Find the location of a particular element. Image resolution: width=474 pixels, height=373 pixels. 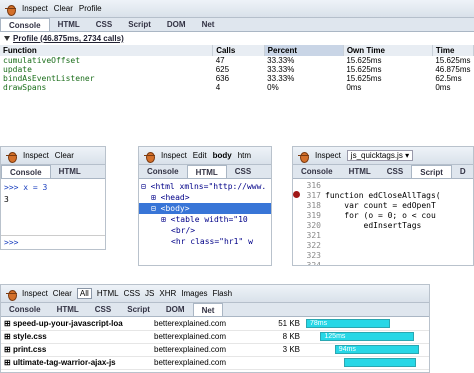

breakpoint-icon is located at coordinates (296, 194).